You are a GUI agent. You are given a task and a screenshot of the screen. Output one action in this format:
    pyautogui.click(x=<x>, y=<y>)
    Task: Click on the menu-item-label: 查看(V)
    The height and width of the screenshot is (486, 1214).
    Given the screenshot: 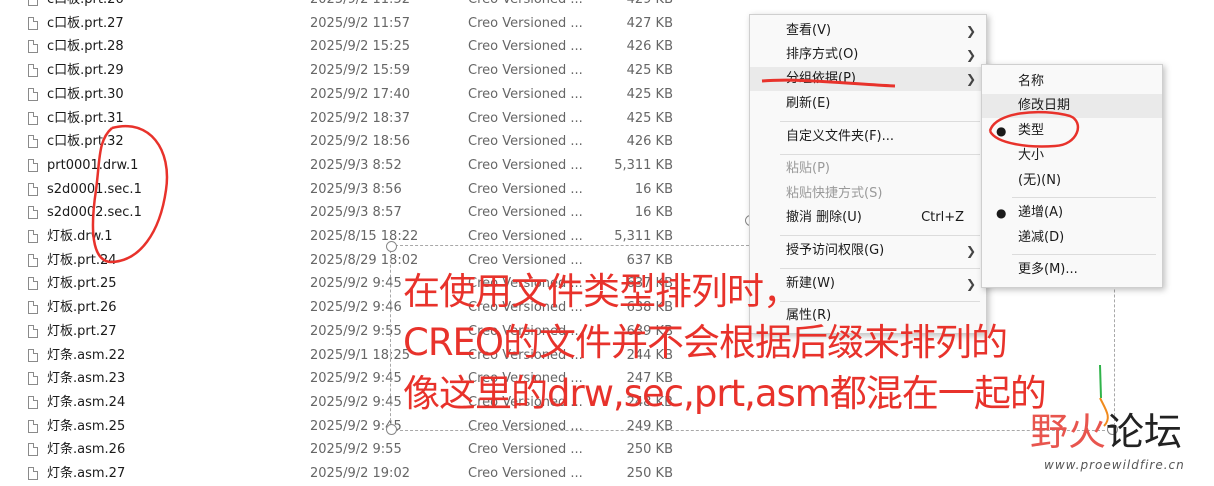 What is the action you would take?
    pyautogui.click(x=809, y=30)
    